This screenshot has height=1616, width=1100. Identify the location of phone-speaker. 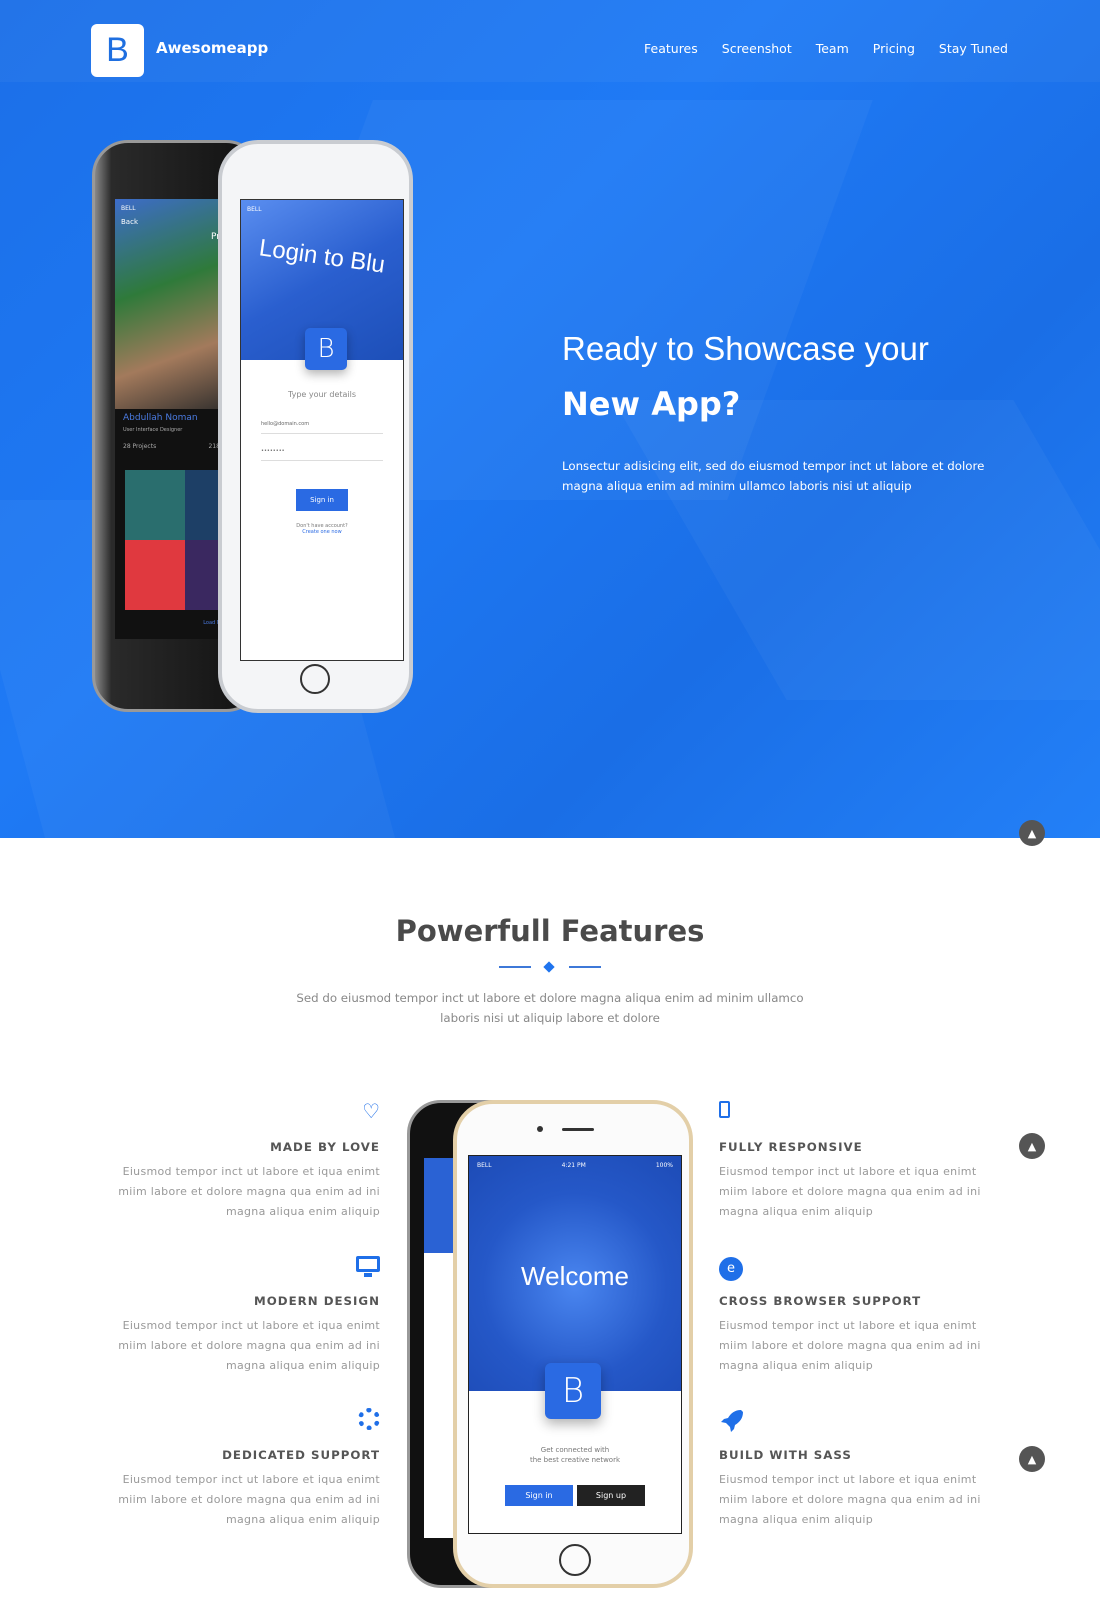
(578, 1129).